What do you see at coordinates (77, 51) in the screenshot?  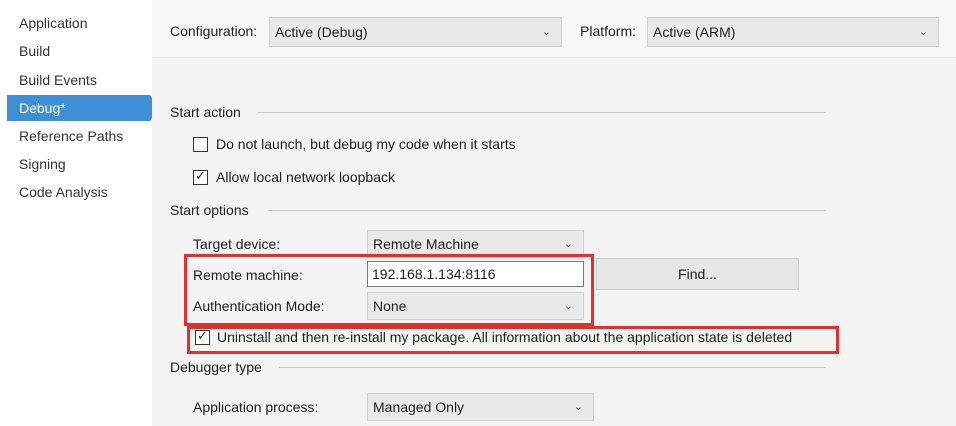 I see `sidebar-item-build: Build` at bounding box center [77, 51].